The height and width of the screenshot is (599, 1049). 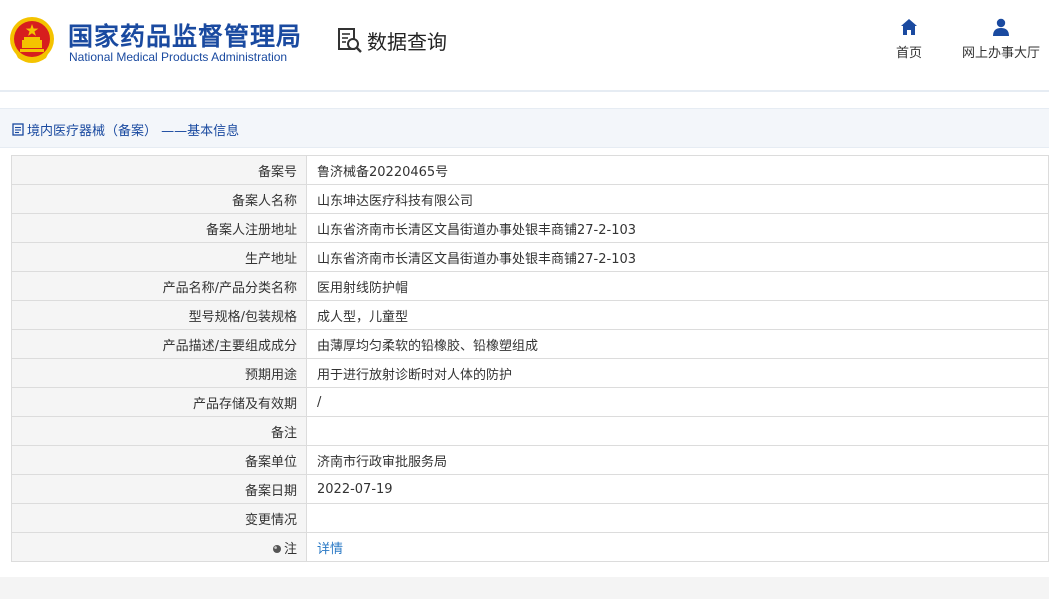 I want to click on table-row: 注 详情, so click(x=530, y=547).